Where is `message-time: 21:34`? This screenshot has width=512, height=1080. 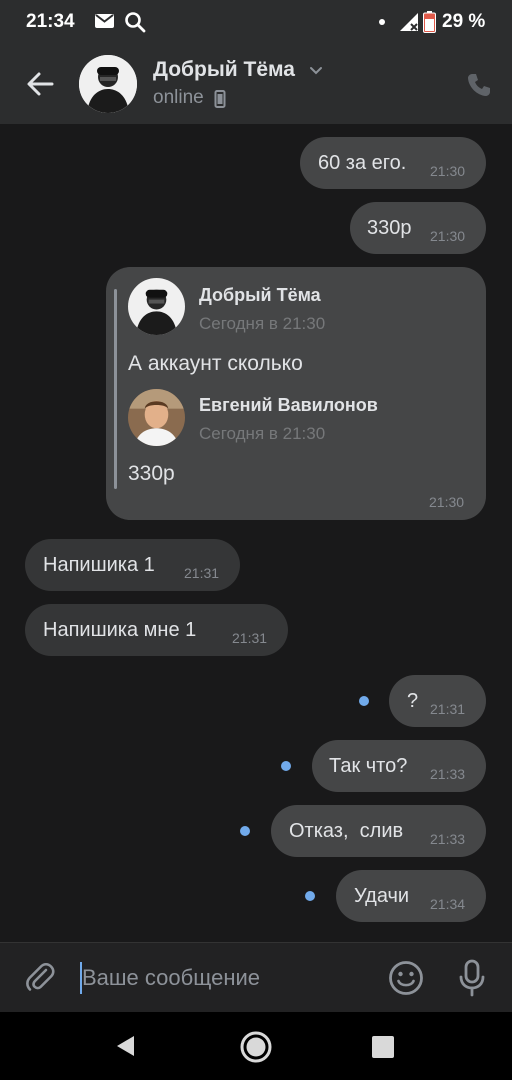
message-time: 21:34 is located at coordinates (448, 904).